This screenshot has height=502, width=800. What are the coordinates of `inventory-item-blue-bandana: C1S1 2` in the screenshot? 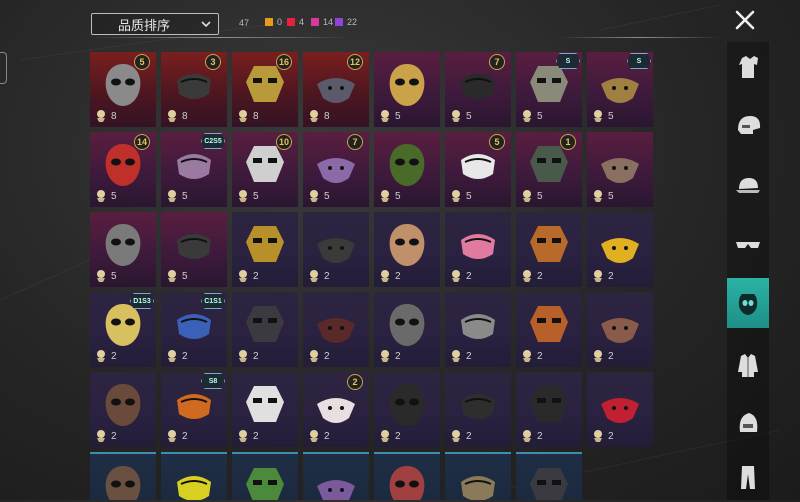 It's located at (194, 329).